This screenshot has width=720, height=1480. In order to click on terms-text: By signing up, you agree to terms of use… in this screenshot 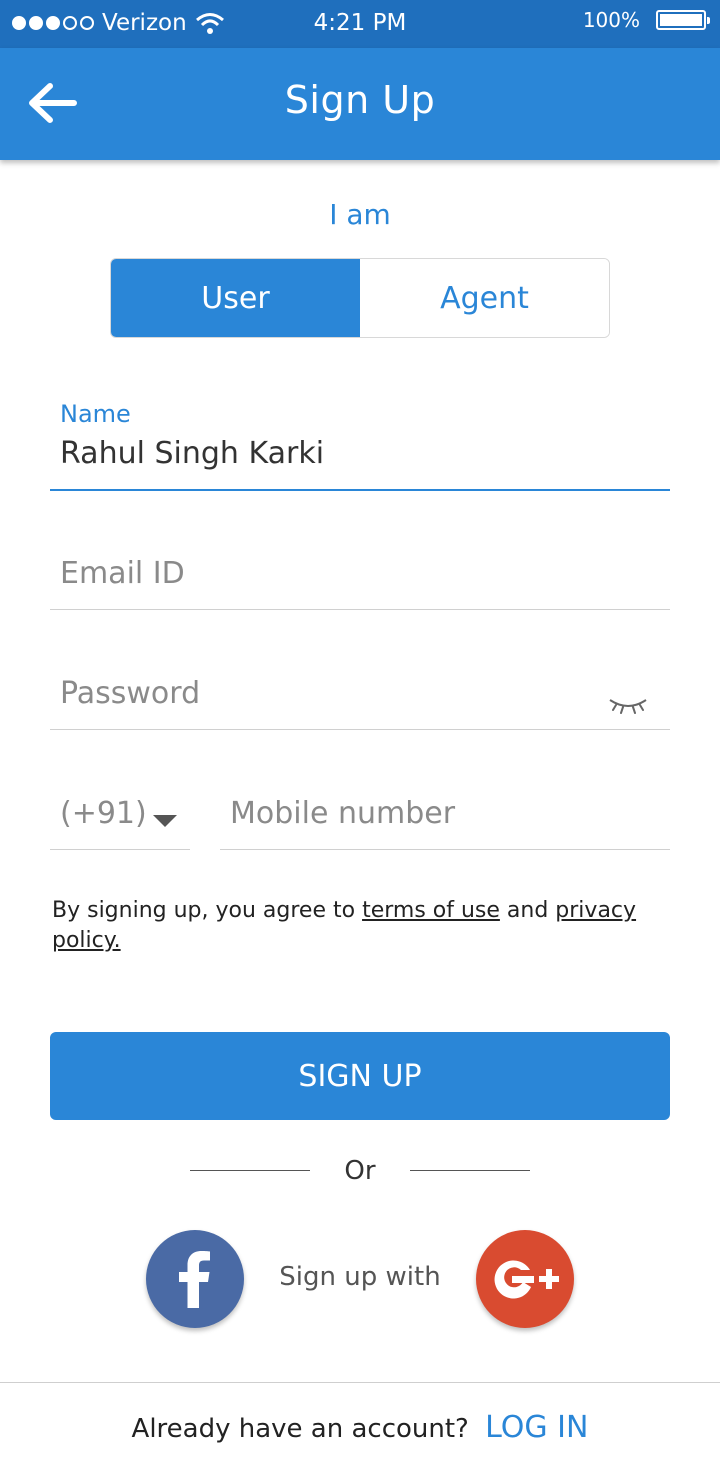, I will do `click(344, 925)`.